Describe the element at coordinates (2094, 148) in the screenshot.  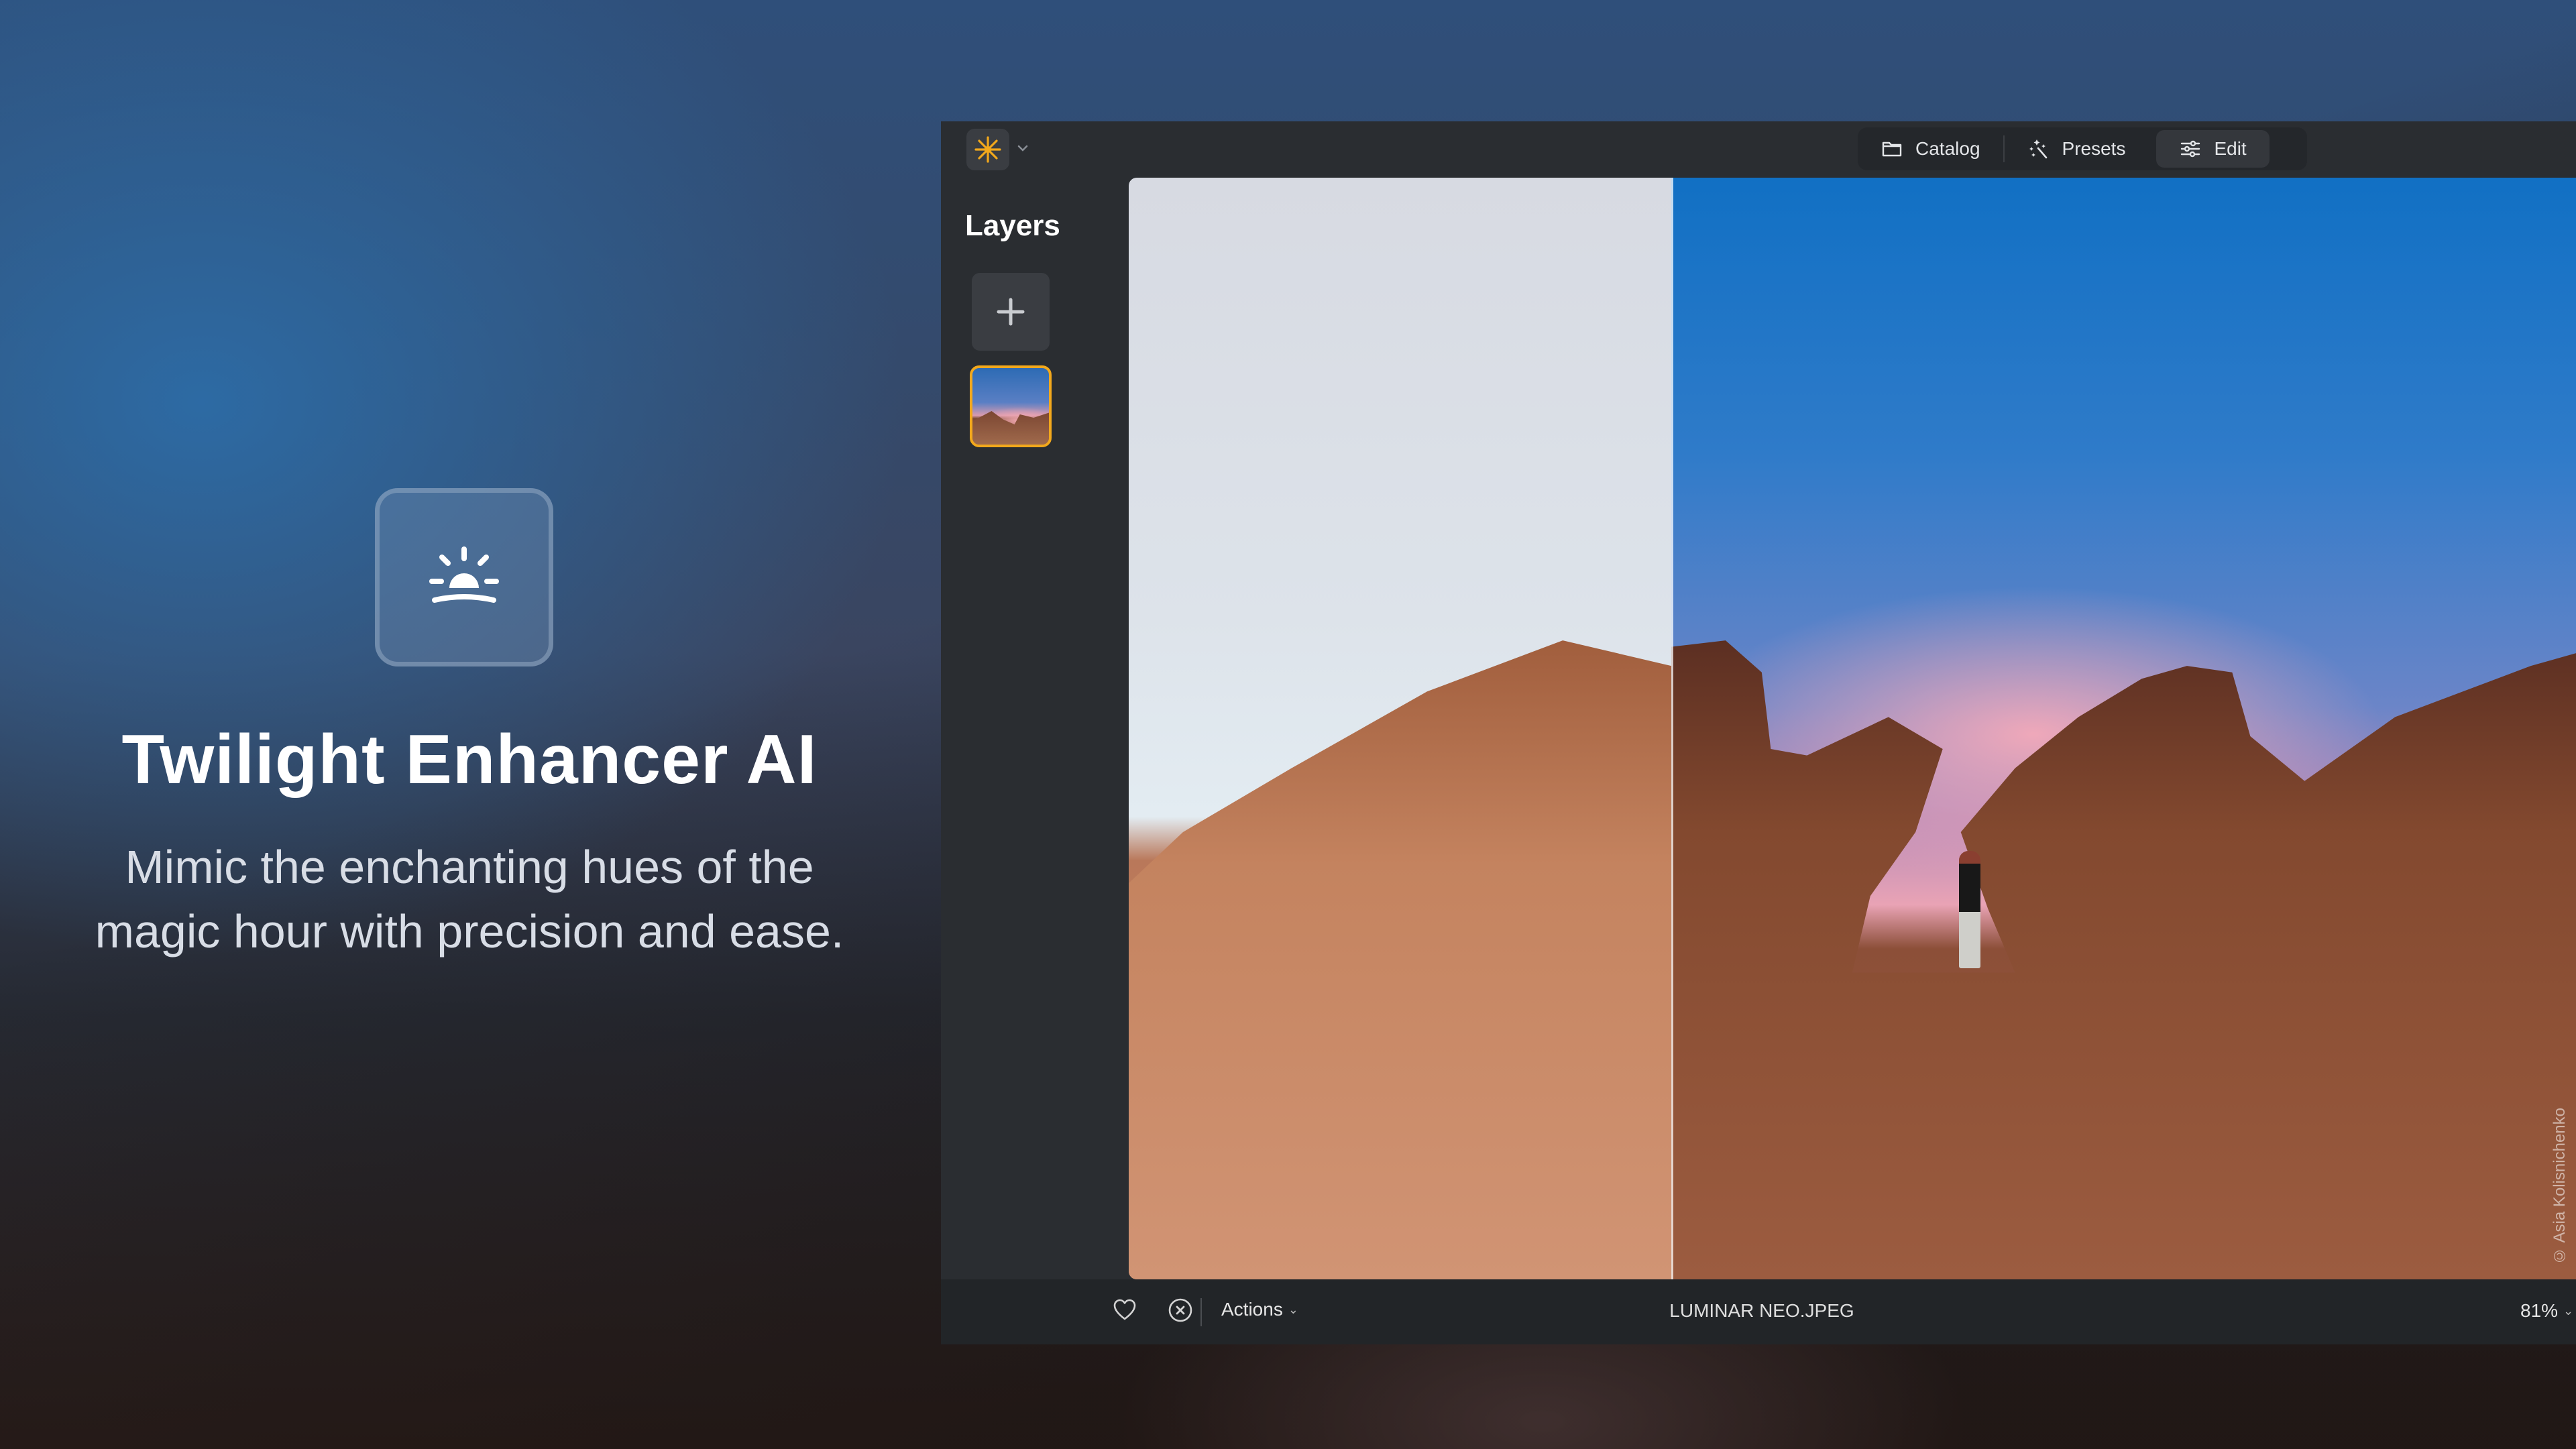
I see `tab-label: Presets` at that location.